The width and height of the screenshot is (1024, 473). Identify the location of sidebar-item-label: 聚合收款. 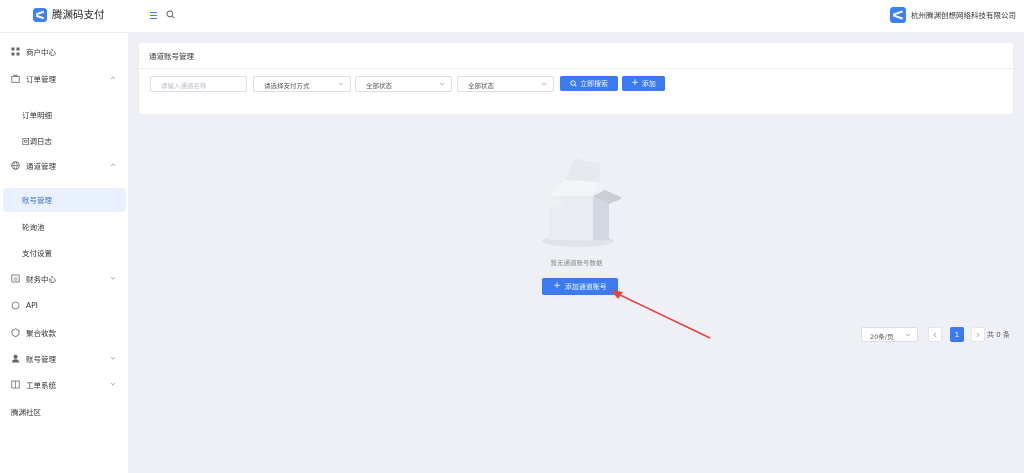
(41, 333).